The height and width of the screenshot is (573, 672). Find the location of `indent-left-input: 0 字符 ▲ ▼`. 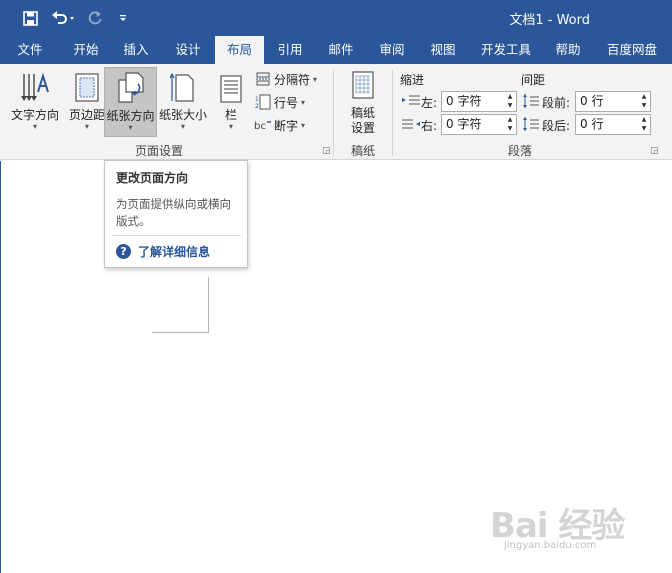

indent-left-input: 0 字符 ▲ ▼ is located at coordinates (479, 101).